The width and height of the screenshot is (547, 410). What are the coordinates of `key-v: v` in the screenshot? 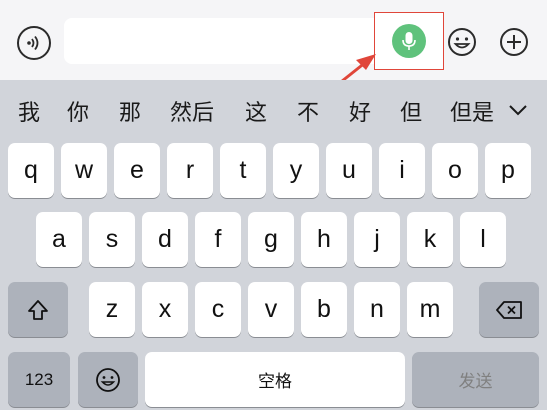 It's located at (271, 309).